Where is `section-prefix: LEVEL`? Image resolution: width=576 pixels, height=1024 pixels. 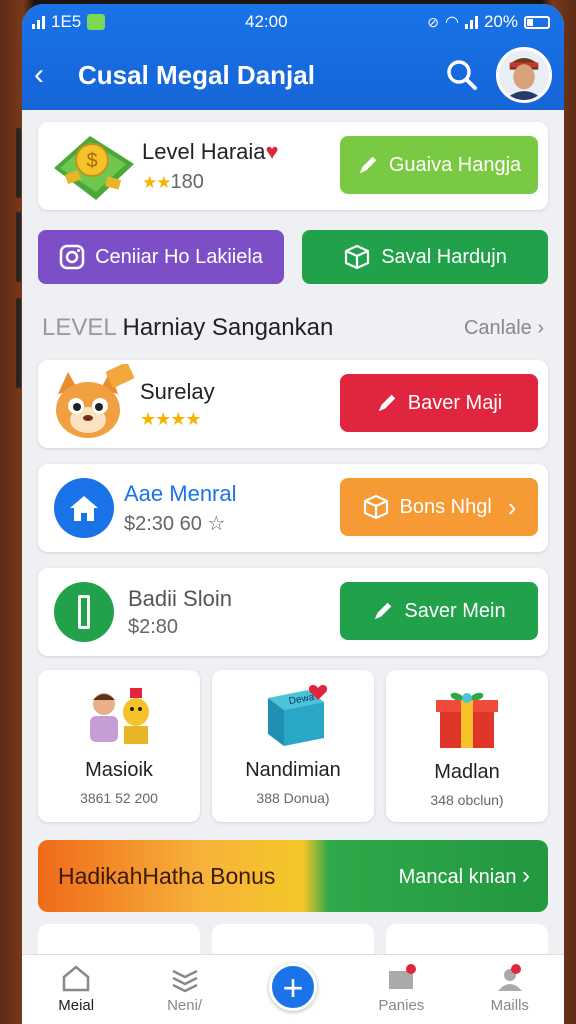
section-prefix: LEVEL is located at coordinates (79, 327).